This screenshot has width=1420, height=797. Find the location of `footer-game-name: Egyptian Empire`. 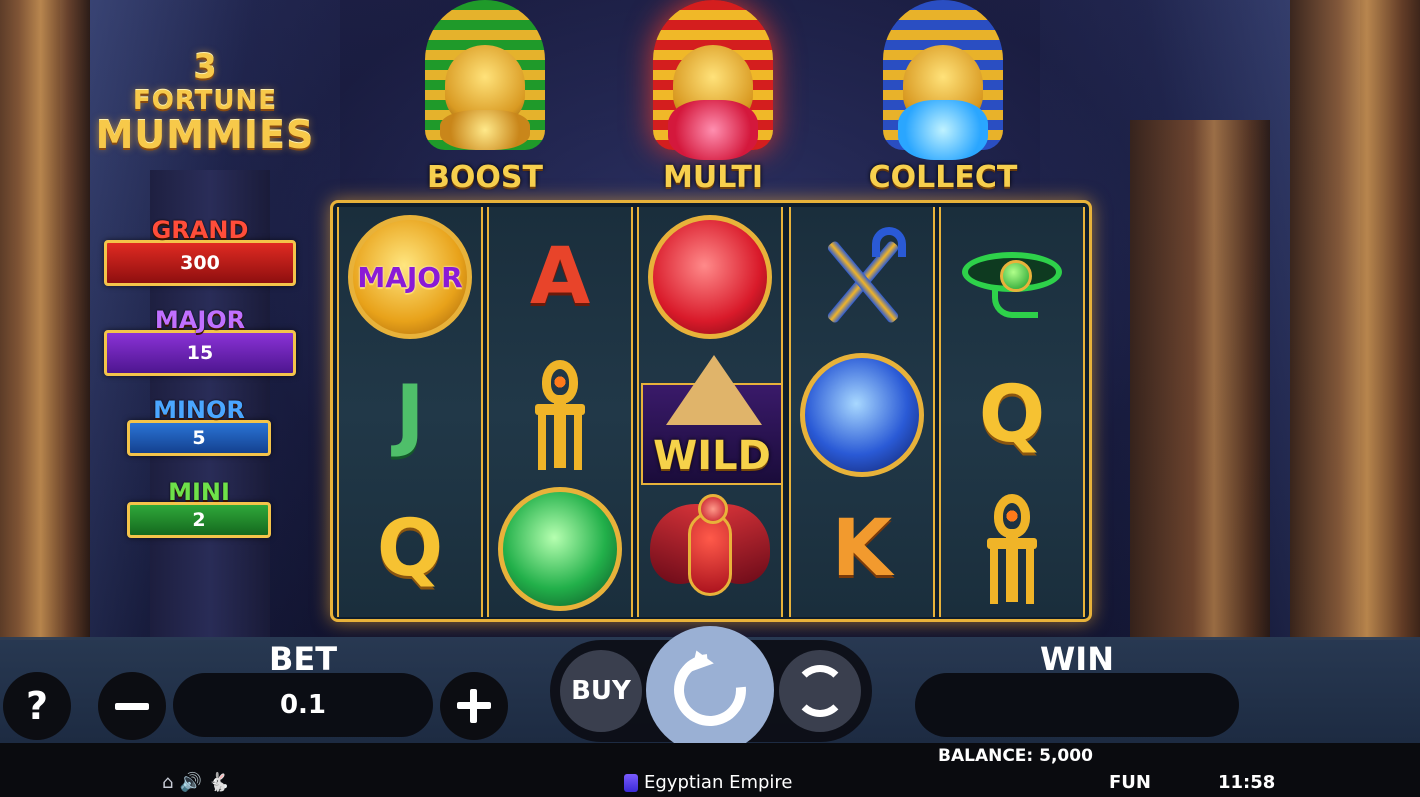

footer-game-name: Egyptian Empire is located at coordinates (708, 782).